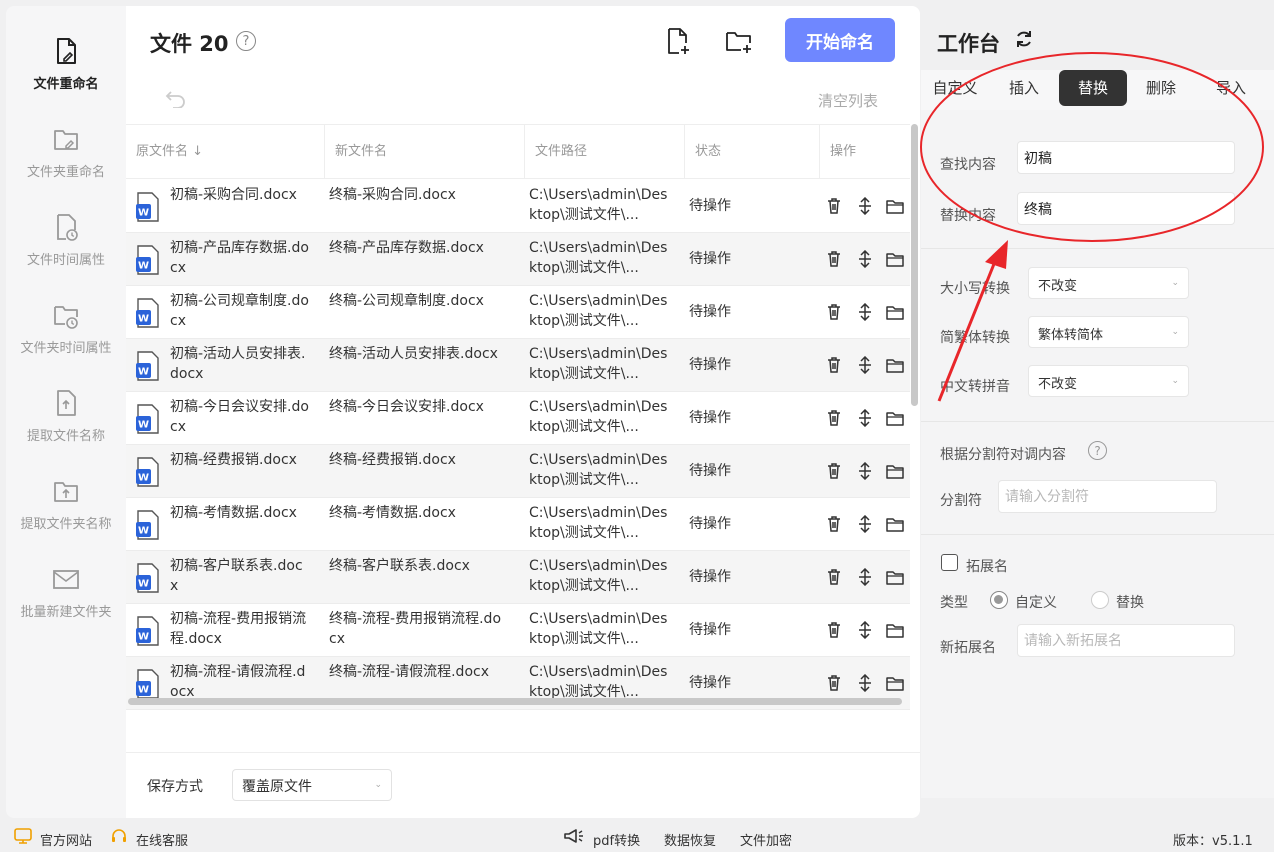  I want to click on extension-checkbox, so click(949, 562).